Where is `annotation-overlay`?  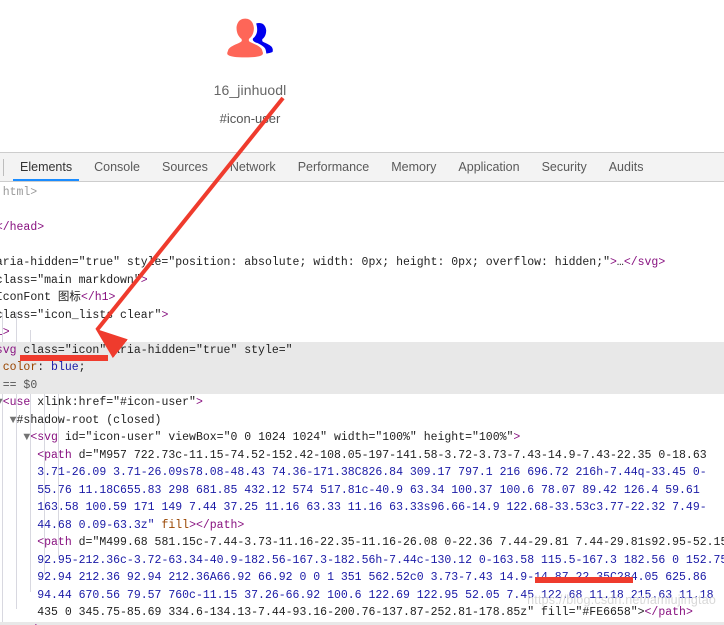 annotation-overlay is located at coordinates (190, 227).